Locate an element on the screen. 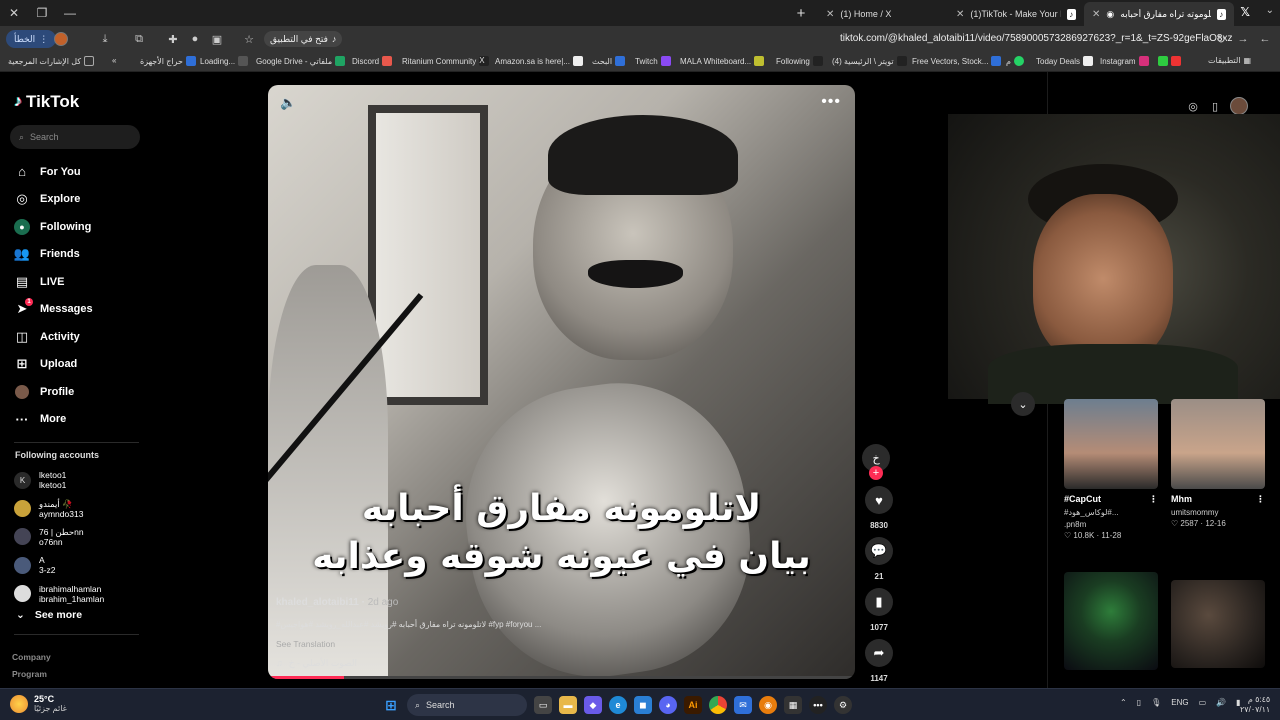 This screenshot has height=720, width=1280. search-input: ⌕ Search is located at coordinates (75, 137).